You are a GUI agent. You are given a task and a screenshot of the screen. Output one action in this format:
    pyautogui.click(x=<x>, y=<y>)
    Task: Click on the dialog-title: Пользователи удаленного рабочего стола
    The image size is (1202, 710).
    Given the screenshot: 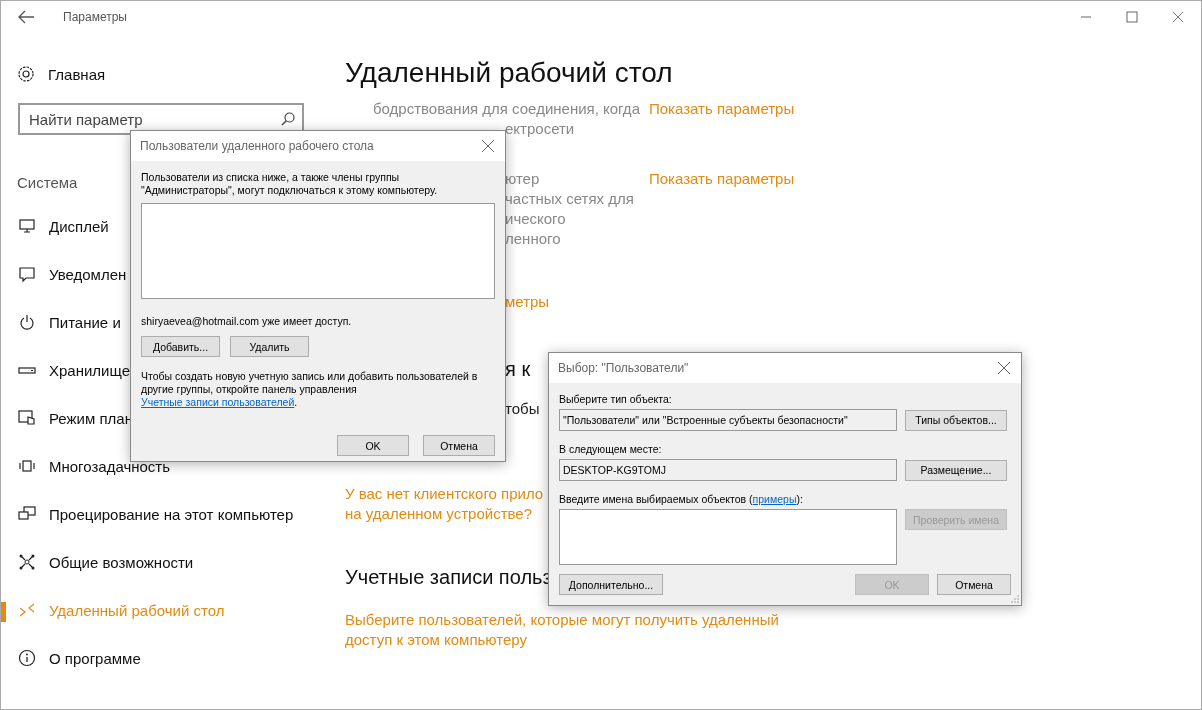 What is the action you would take?
    pyautogui.click(x=257, y=146)
    